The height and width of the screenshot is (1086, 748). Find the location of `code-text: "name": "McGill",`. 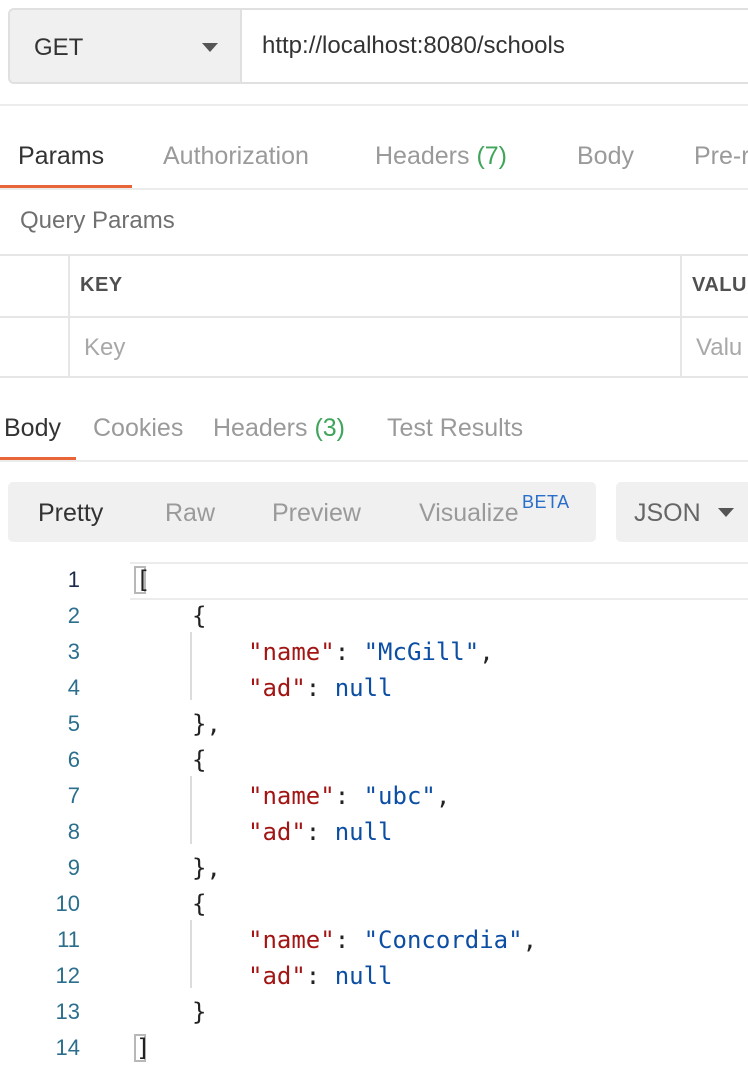

code-text: "name": "McGill", is located at coordinates (371, 652).